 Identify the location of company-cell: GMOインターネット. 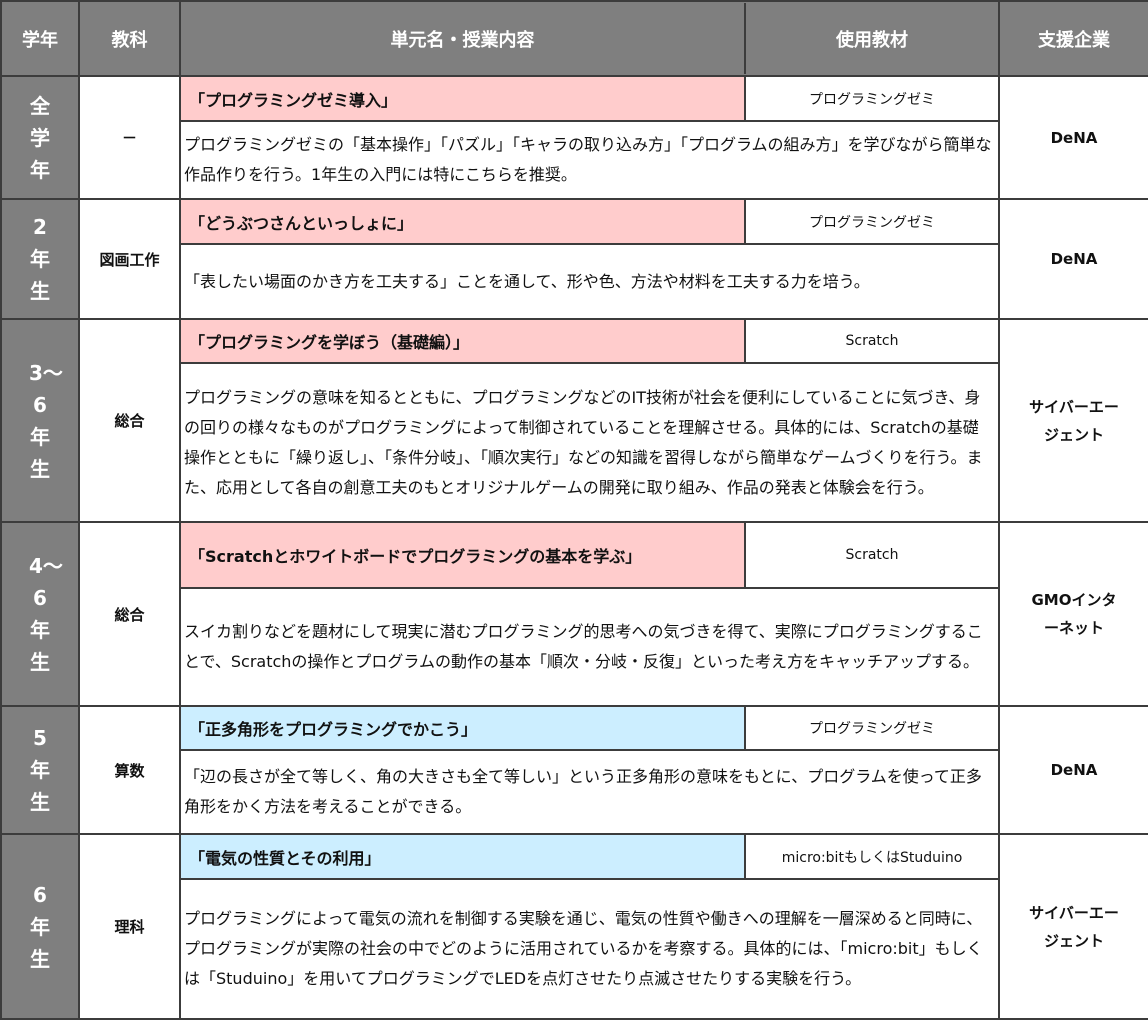
(1073, 614).